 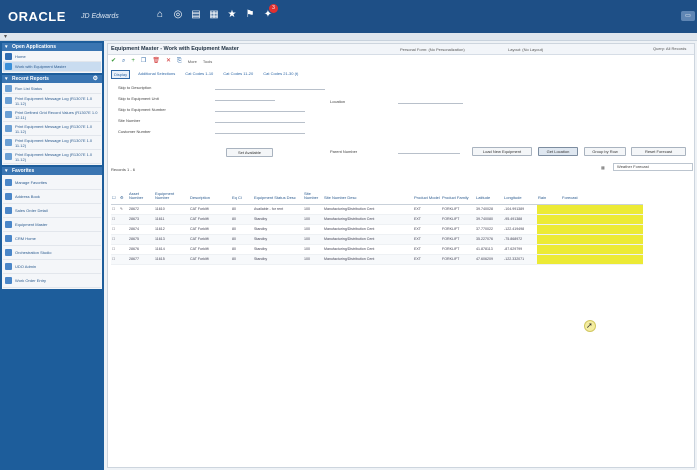 I want to click on delete-icon: 🗑, so click(x=156, y=61).